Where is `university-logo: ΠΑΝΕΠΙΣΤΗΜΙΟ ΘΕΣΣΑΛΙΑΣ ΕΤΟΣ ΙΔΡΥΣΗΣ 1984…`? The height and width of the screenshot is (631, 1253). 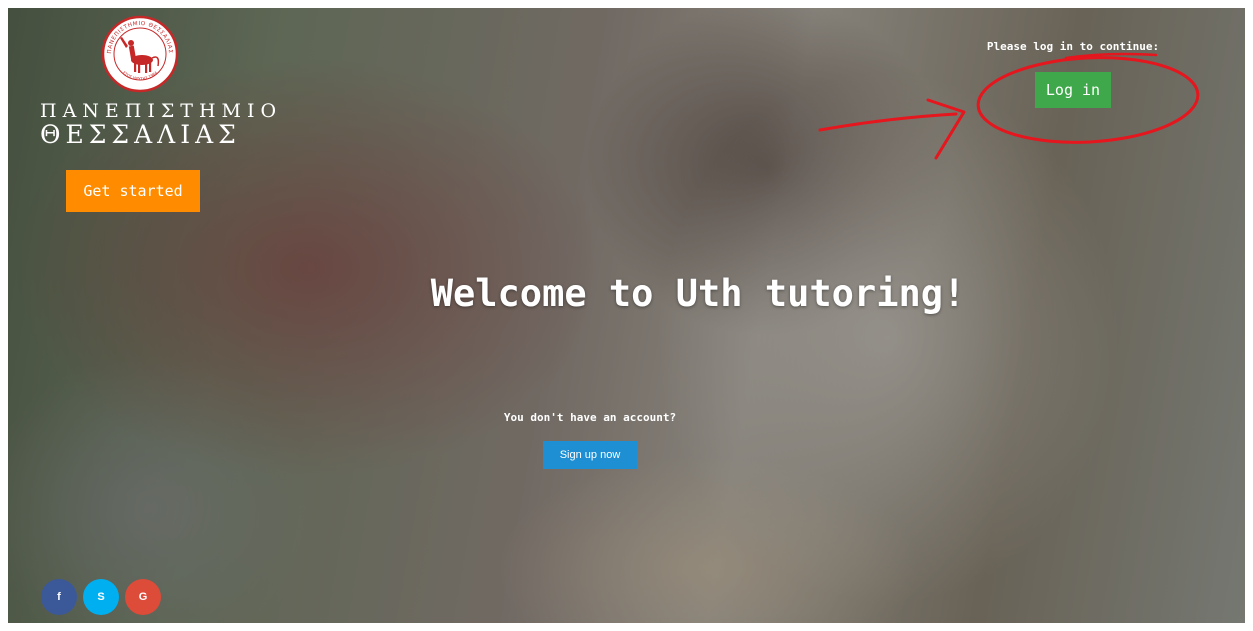 university-logo: ΠΑΝΕΠΙΣΤΗΜΙΟ ΘΕΣΣΑΛΙΑΣ ΕΤΟΣ ΙΔΡΥΣΗΣ 1984… is located at coordinates (161, 81).